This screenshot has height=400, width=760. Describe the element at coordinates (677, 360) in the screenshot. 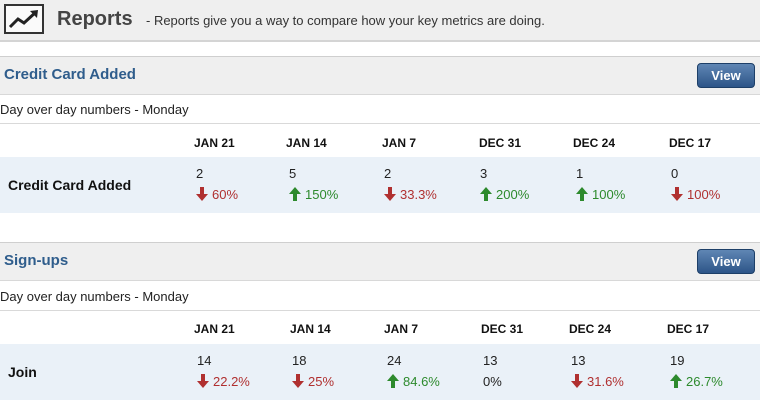

I see `metric-value: 19` at that location.